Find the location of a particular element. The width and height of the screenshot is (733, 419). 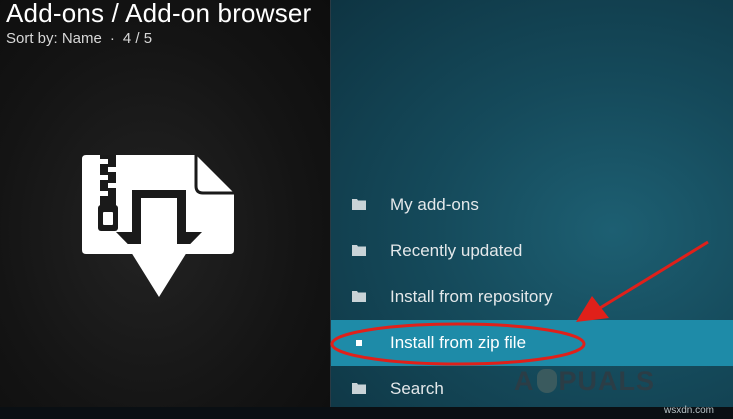

bottom-bar is located at coordinates (366, 413).